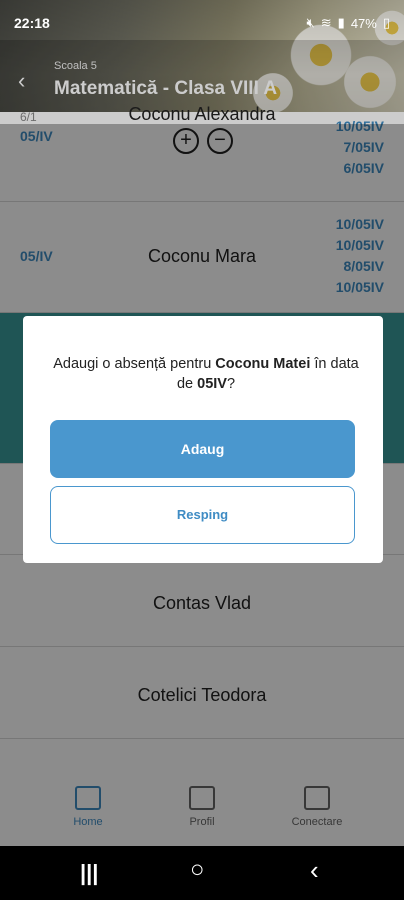  I want to click on reject-button: Resping, so click(202, 515).